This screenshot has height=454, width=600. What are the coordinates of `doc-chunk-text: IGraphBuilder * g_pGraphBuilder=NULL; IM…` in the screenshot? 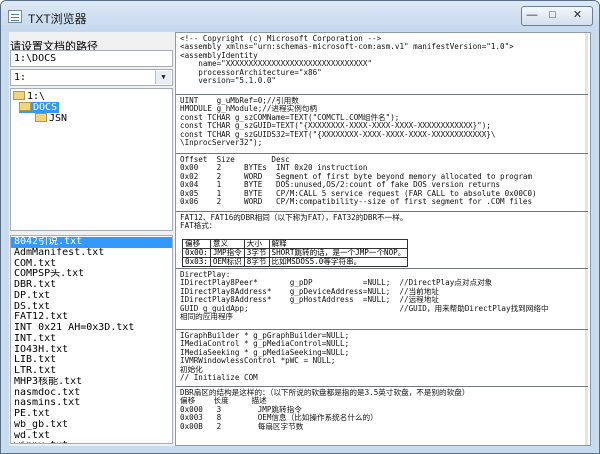 It's located at (265, 357).